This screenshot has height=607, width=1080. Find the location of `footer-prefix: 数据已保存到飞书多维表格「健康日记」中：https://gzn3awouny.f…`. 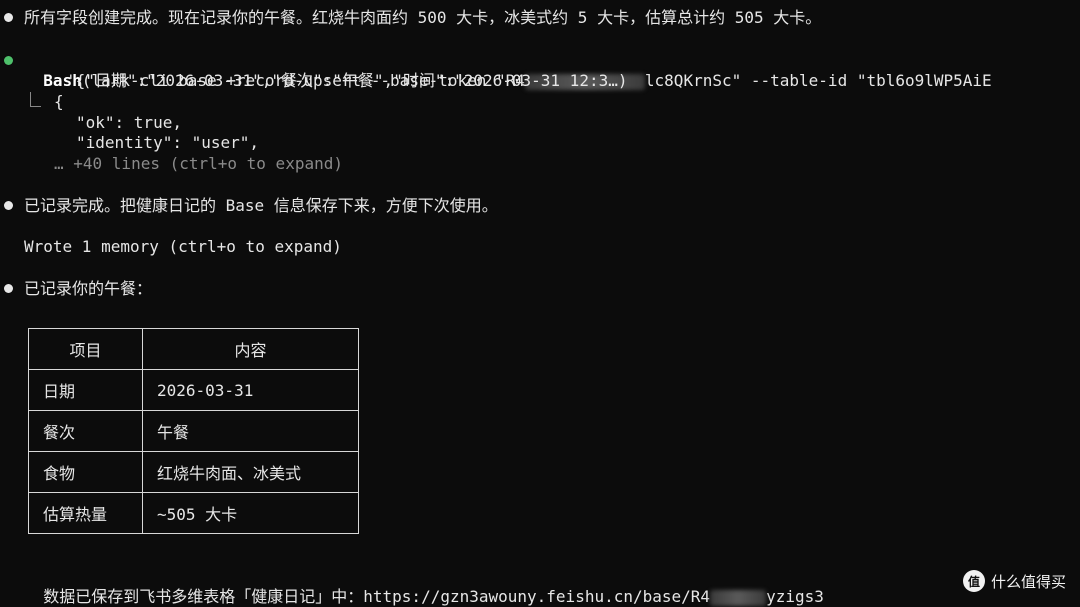

footer-prefix: 数据已保存到飞书多维表格「健康日记」中：https://gzn3awouny.f… is located at coordinates (377, 596).